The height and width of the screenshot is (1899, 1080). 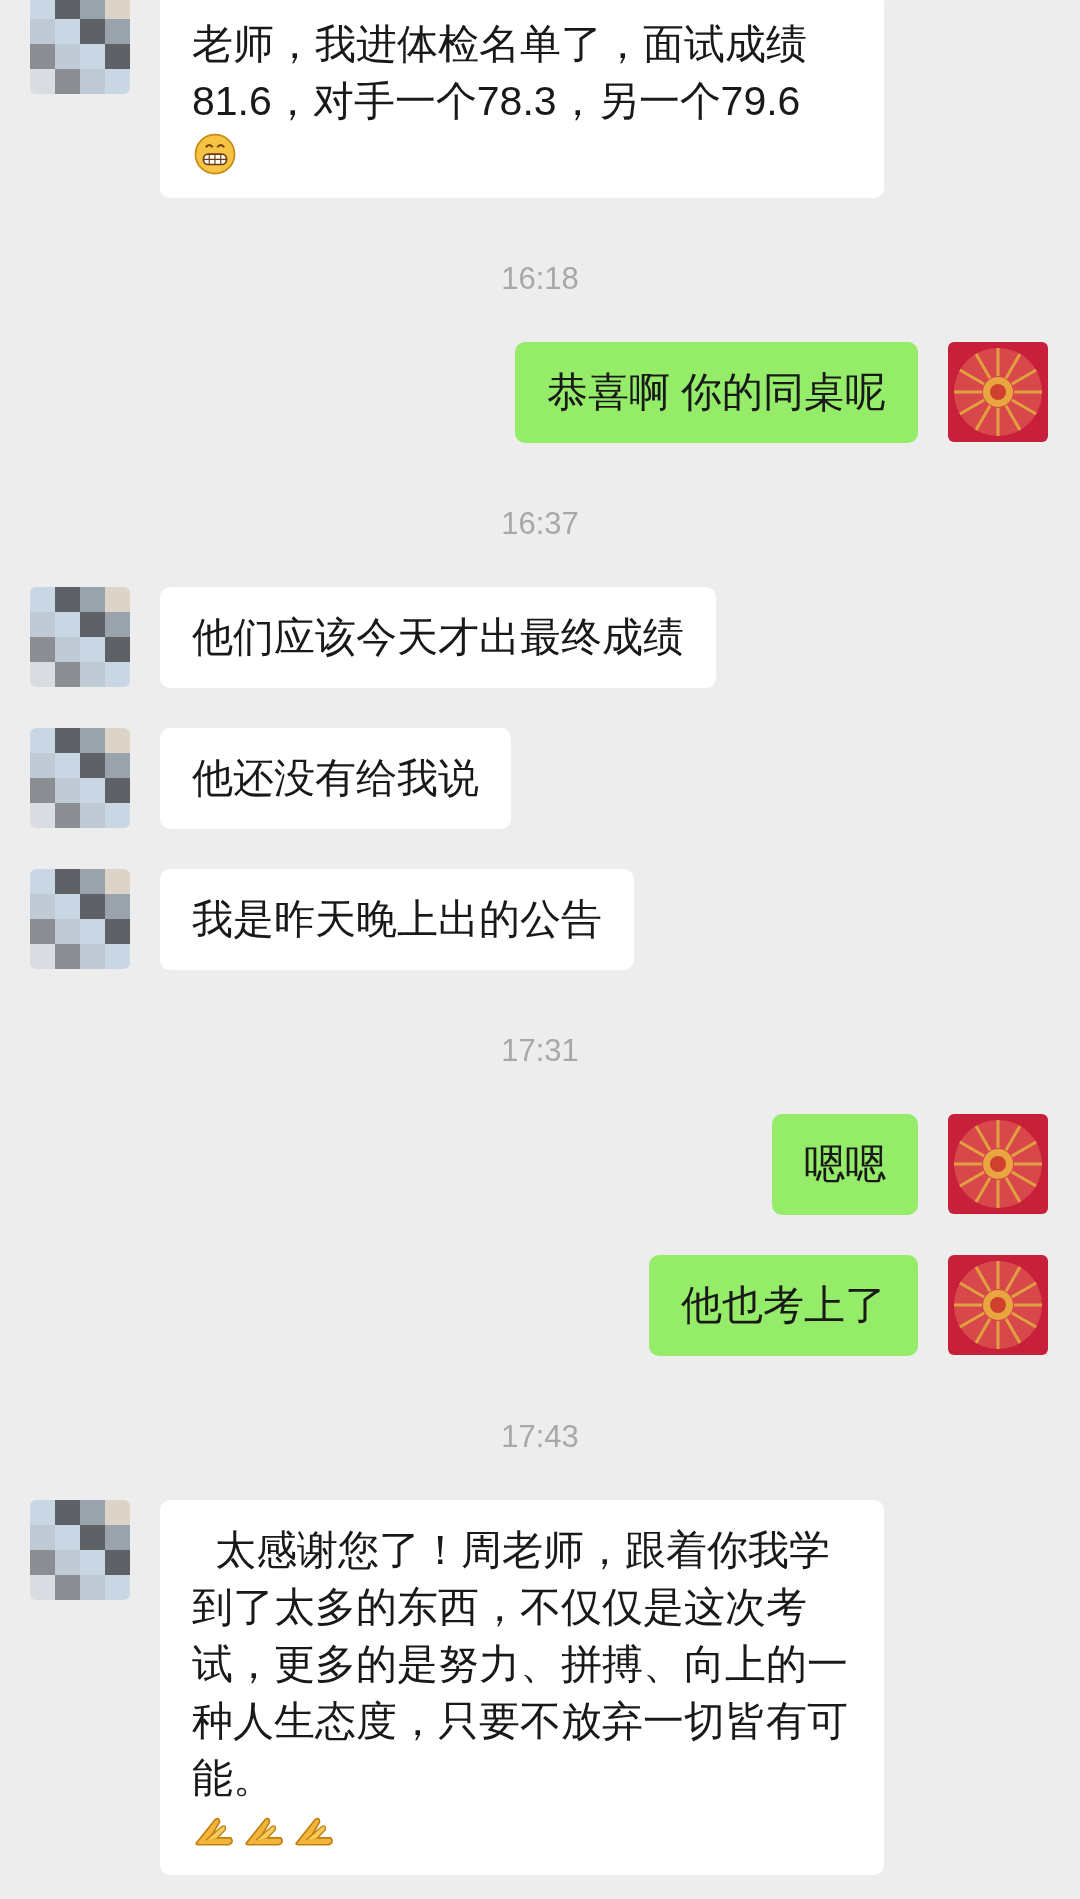 What do you see at coordinates (845, 1164) in the screenshot?
I see `message-text: 嗯嗯` at bounding box center [845, 1164].